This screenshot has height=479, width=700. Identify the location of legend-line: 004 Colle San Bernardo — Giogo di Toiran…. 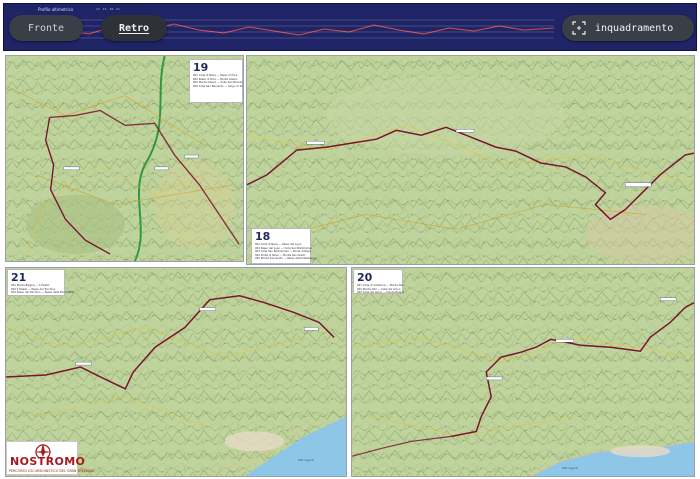
(218, 86).